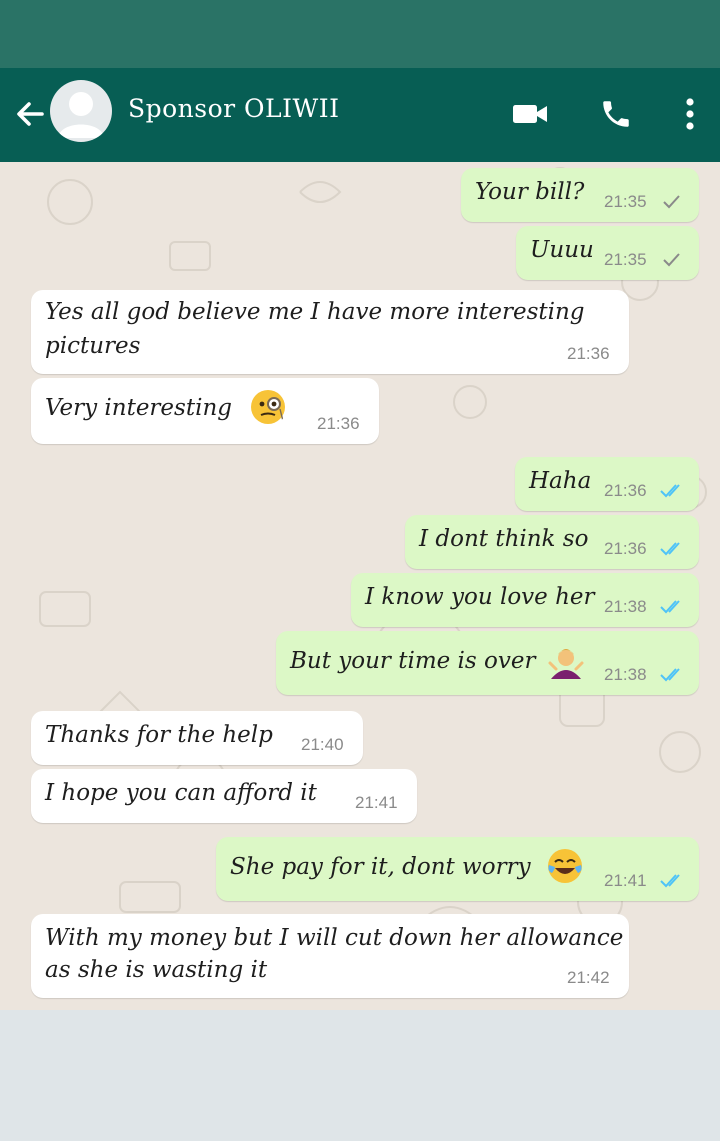 This screenshot has width=720, height=1141. What do you see at coordinates (156, 970) in the screenshot?
I see `message-text-line: as she is wasting it` at bounding box center [156, 970].